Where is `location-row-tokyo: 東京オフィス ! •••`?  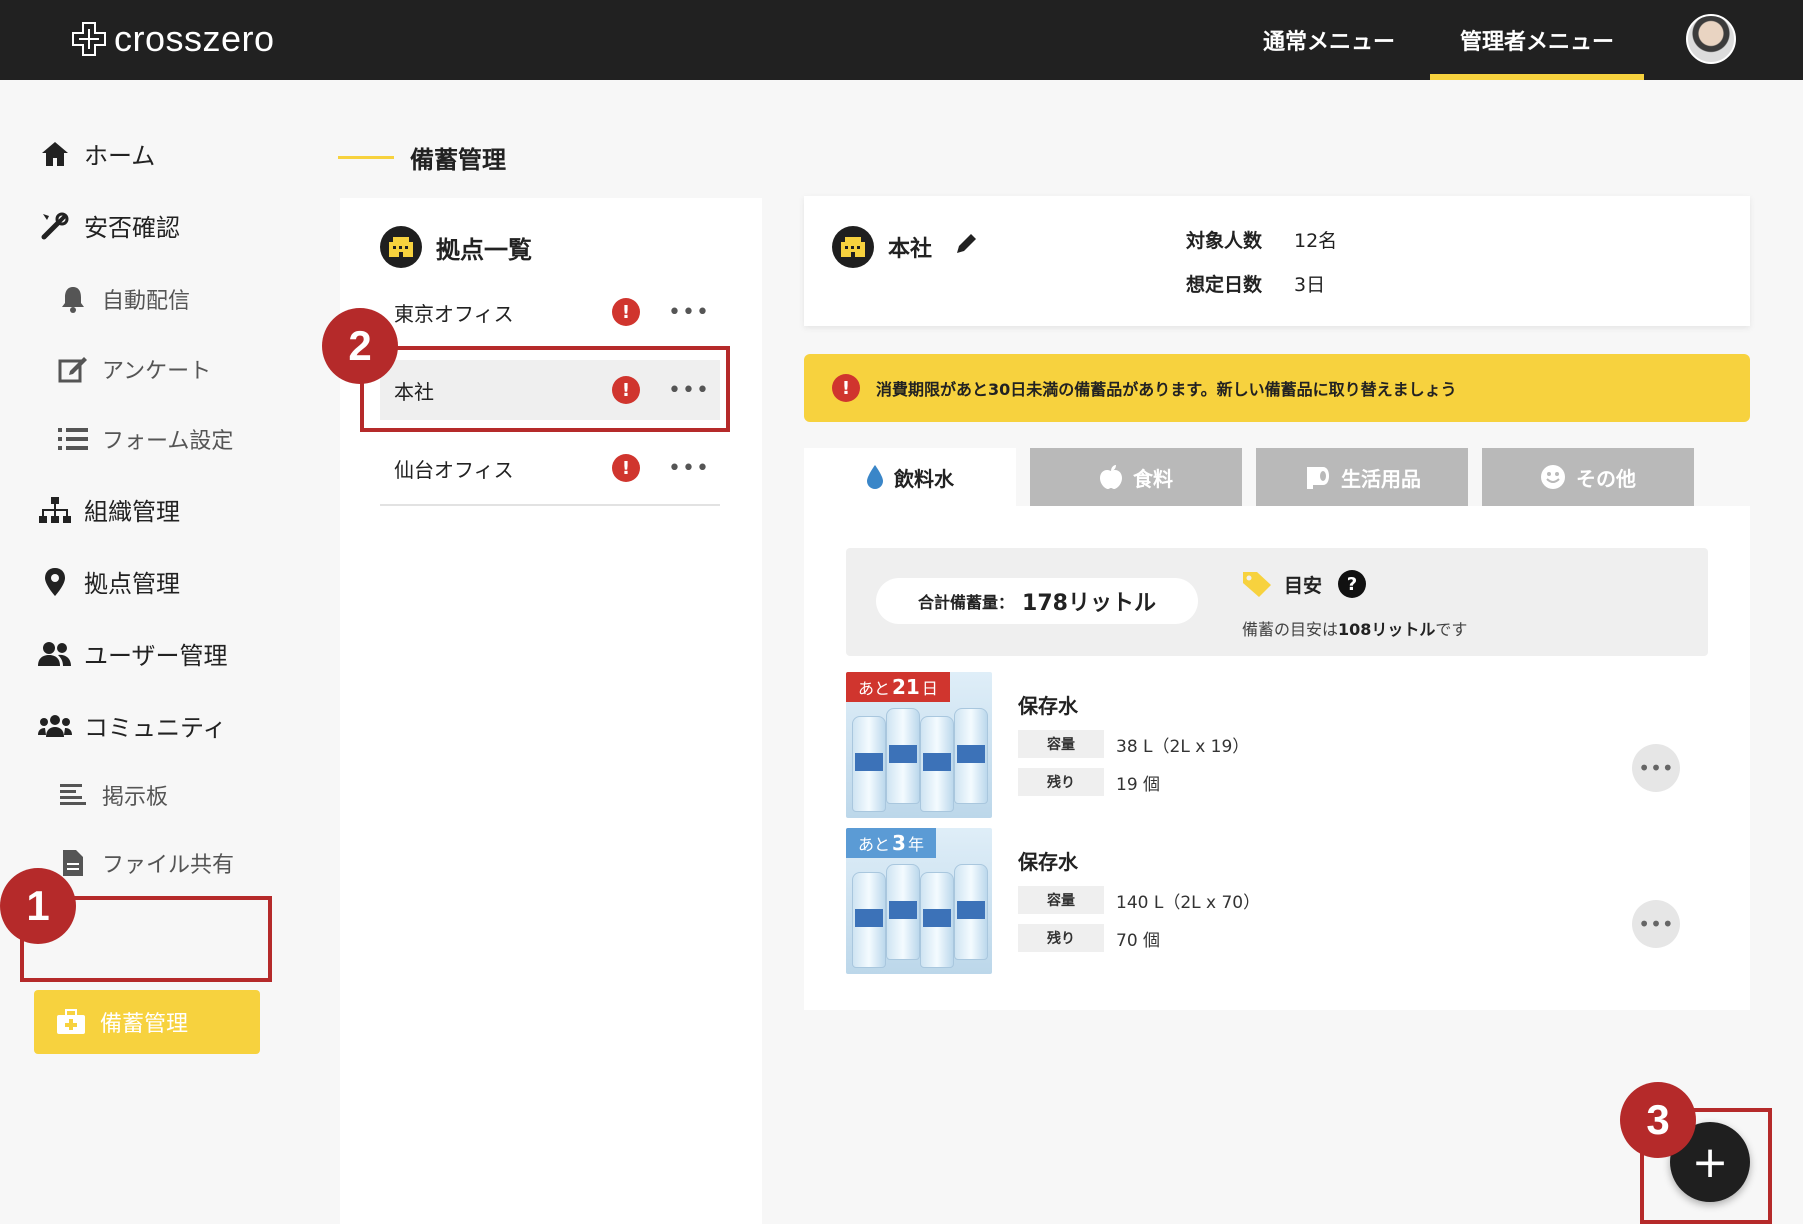 location-row-tokyo: 東京オフィス ! ••• is located at coordinates (550, 312).